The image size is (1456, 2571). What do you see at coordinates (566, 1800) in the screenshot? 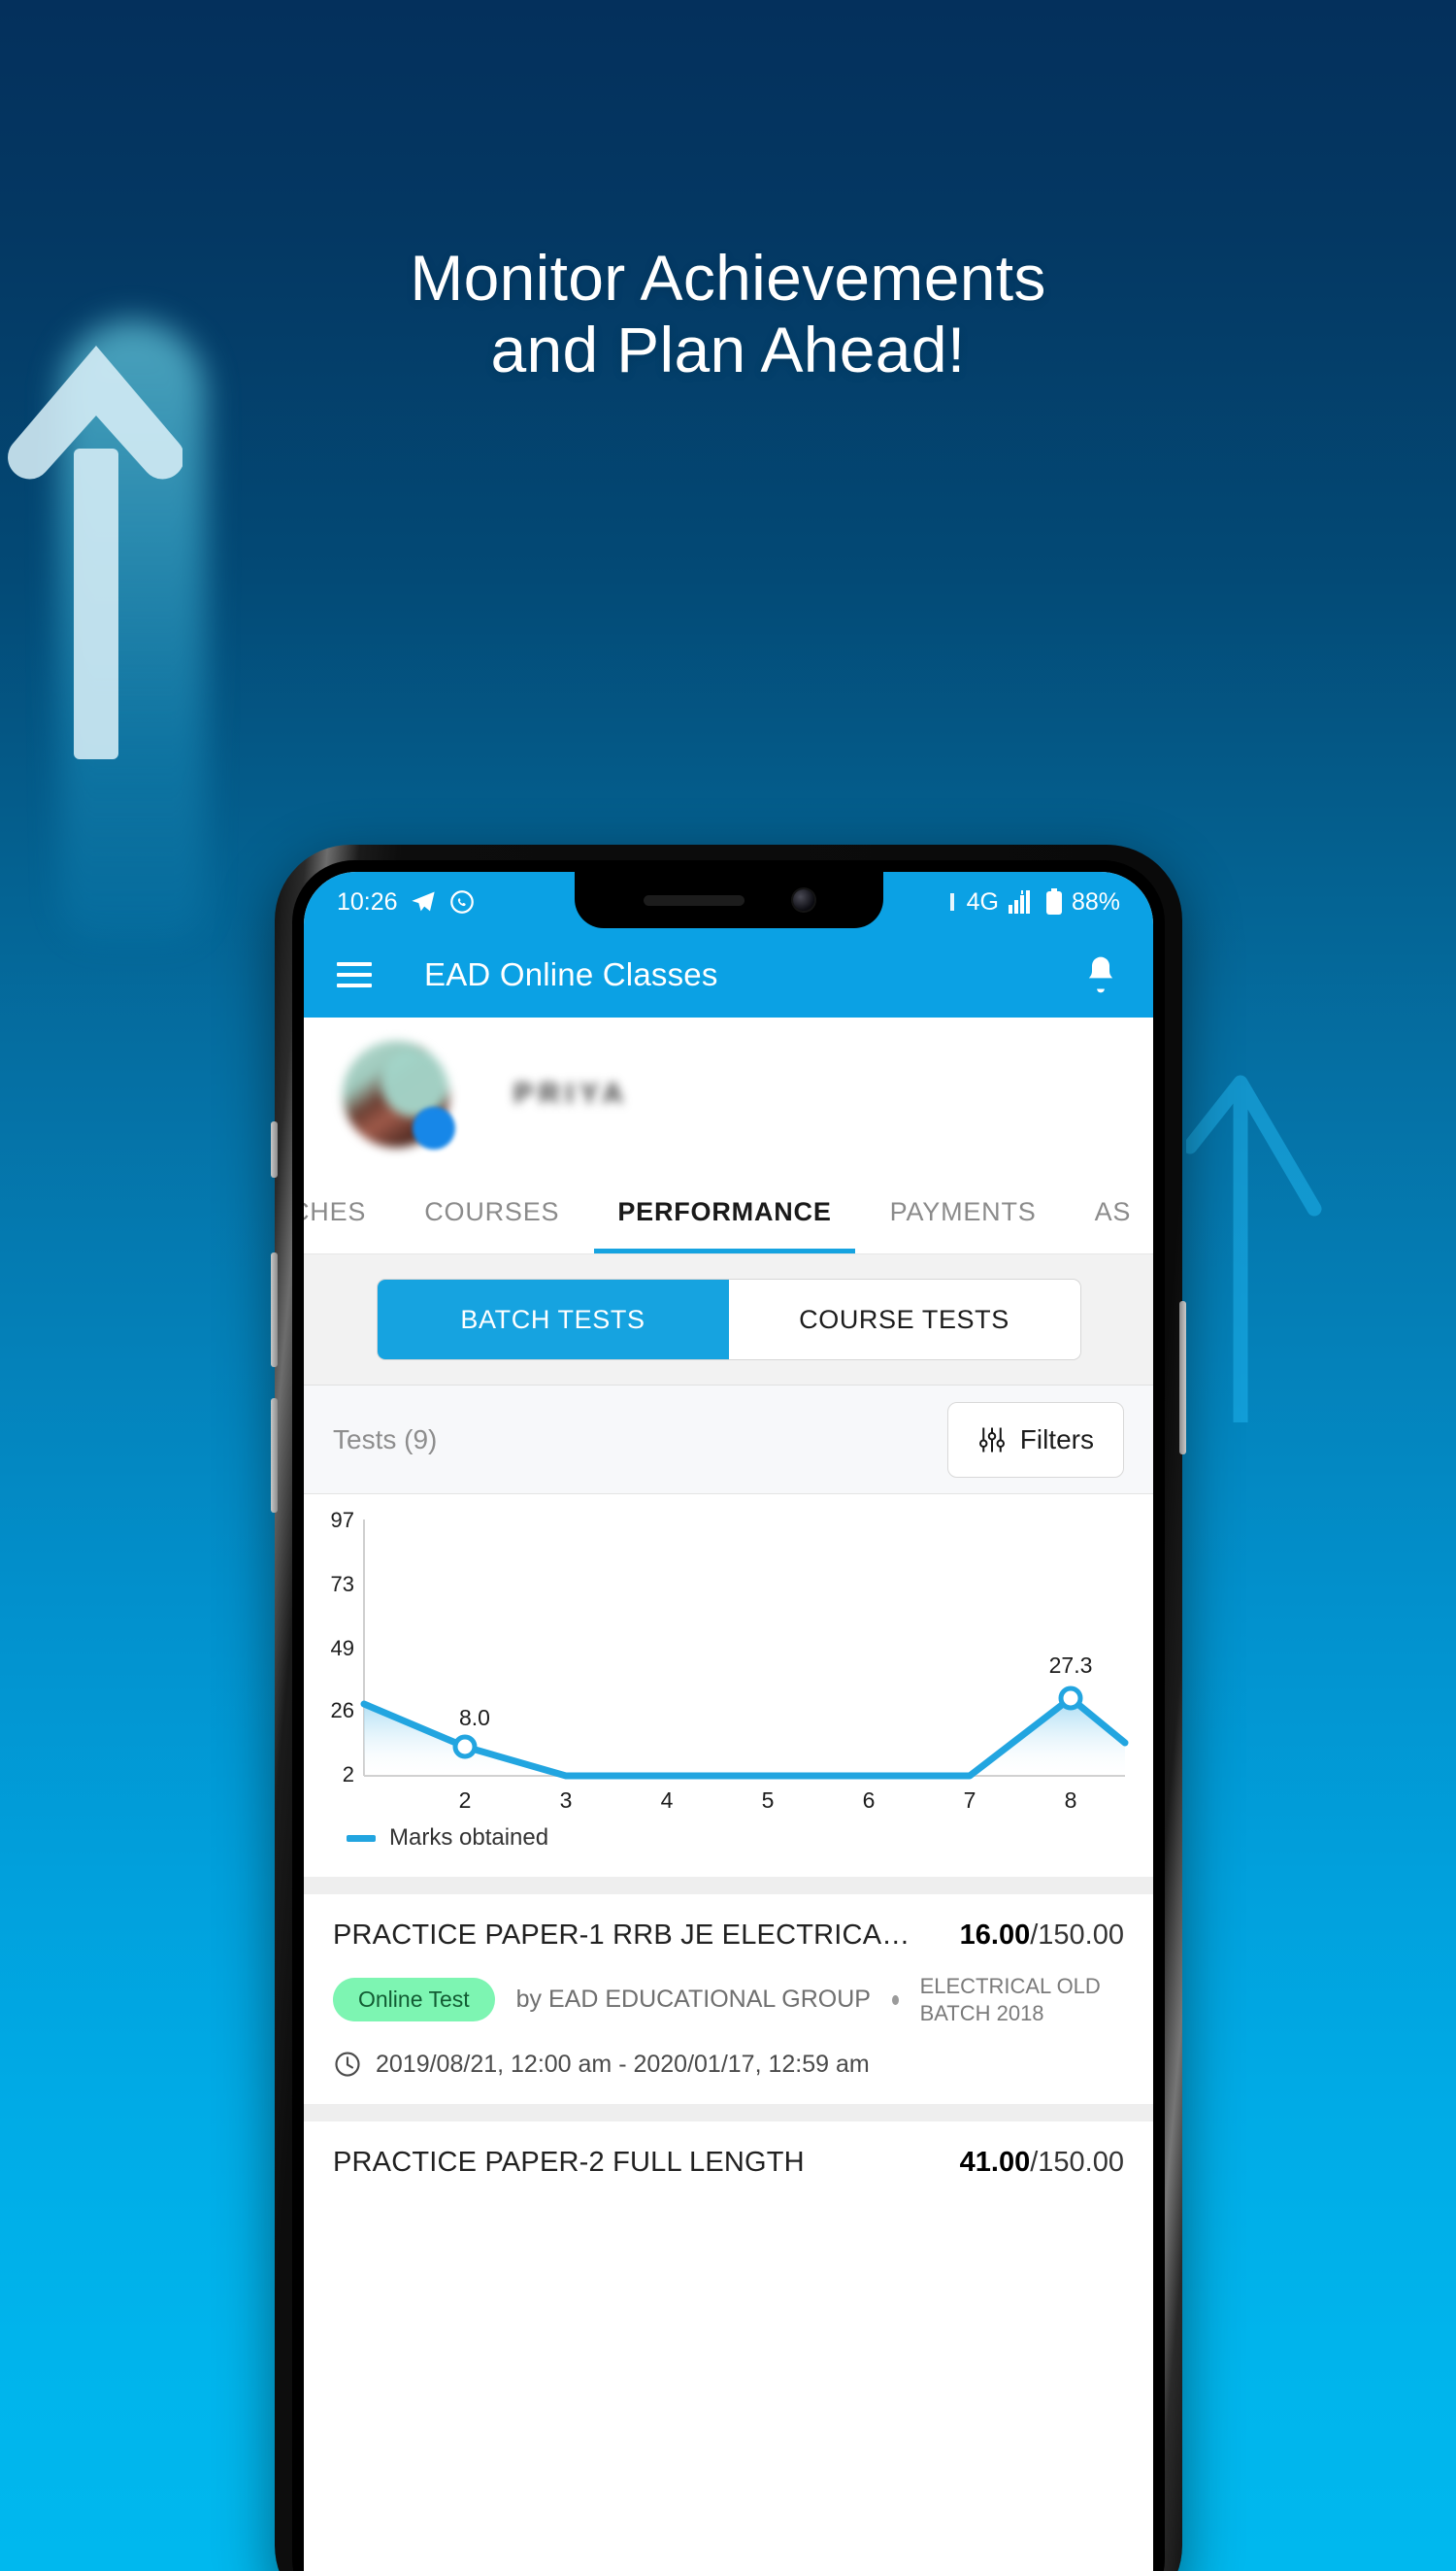
I see `x-tick: 3` at bounding box center [566, 1800].